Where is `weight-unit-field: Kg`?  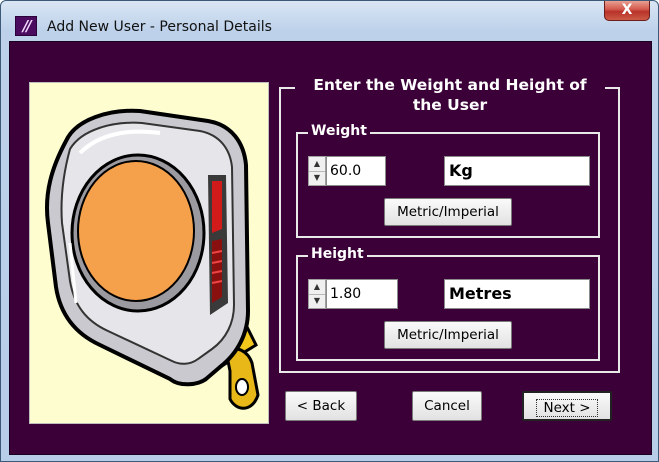 weight-unit-field: Kg is located at coordinates (517, 171).